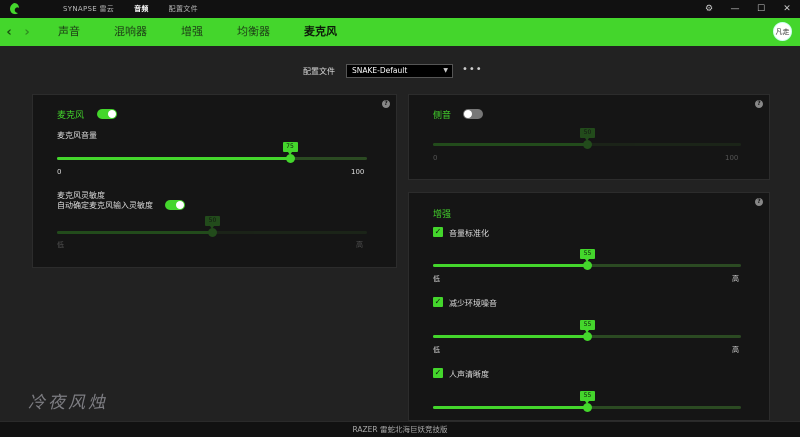 This screenshot has width=800, height=437. Describe the element at coordinates (709, 9) in the screenshot. I see `settings-gear-icon: ⚙` at that location.